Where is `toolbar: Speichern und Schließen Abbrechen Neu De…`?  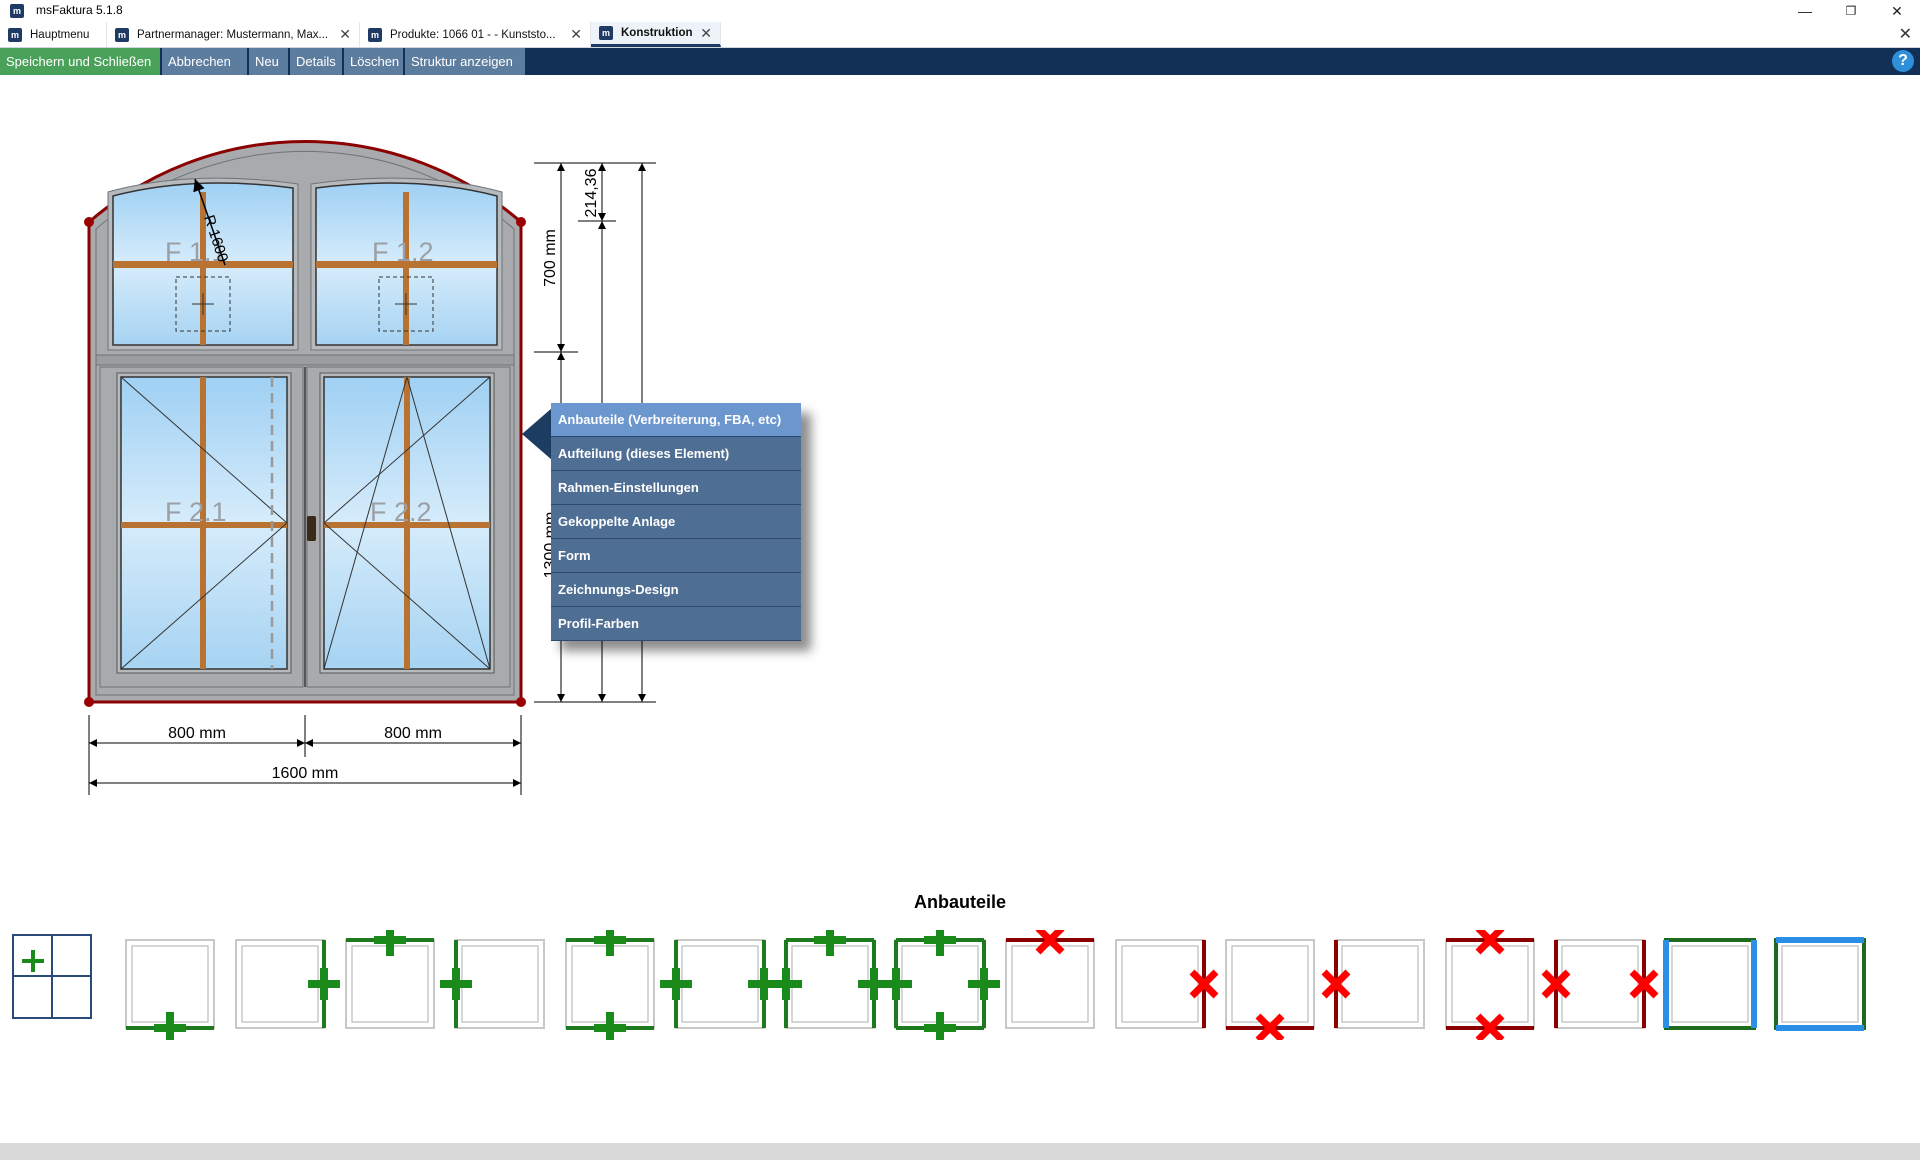
toolbar: Speichern und Schließen Abbrechen Neu De… is located at coordinates (960, 61).